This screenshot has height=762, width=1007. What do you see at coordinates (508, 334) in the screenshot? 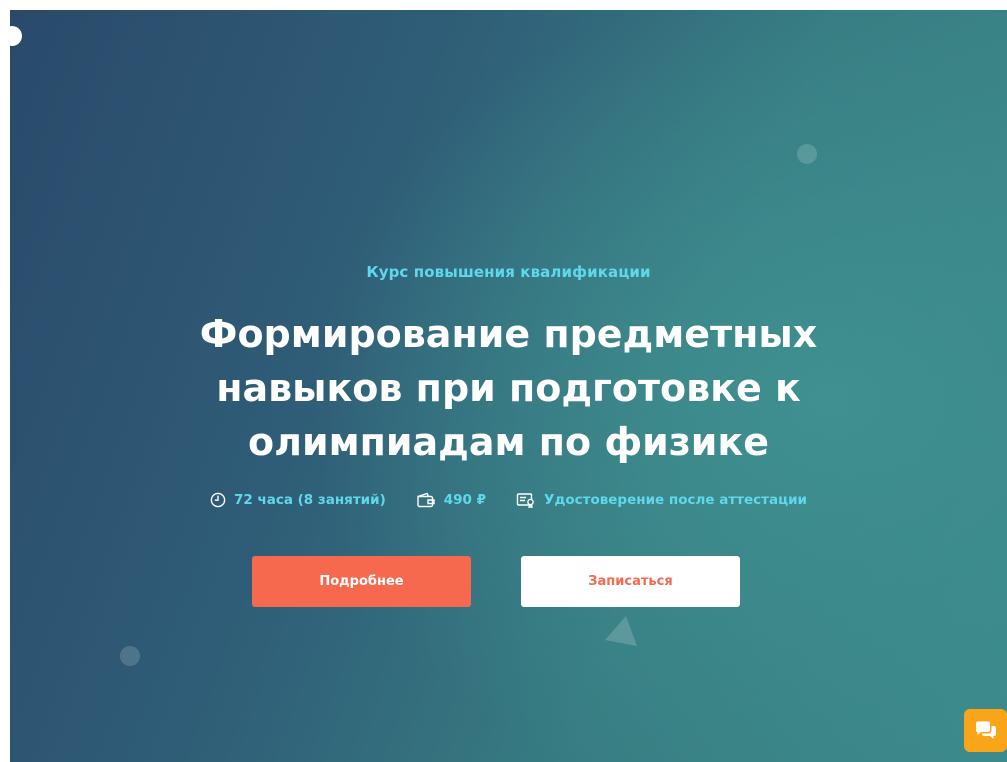
I see `course-title-line: Формирование предметных` at bounding box center [508, 334].